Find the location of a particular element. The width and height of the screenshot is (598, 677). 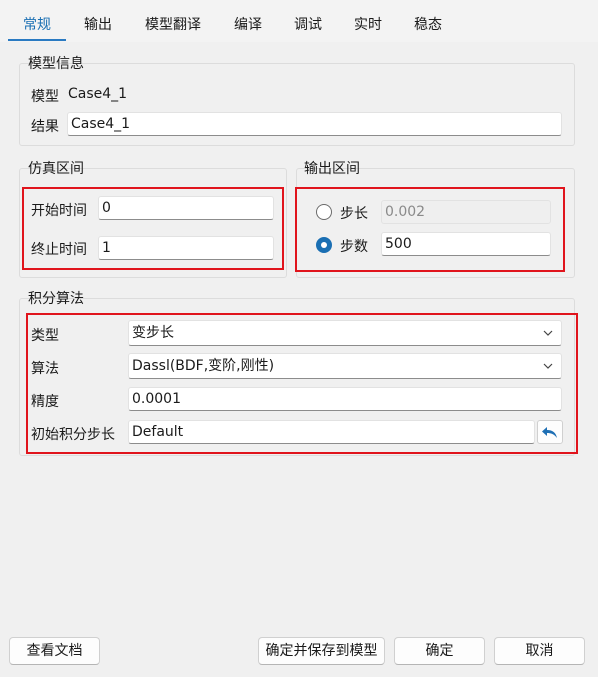

tab-compile: 编译 is located at coordinates (248, 25).